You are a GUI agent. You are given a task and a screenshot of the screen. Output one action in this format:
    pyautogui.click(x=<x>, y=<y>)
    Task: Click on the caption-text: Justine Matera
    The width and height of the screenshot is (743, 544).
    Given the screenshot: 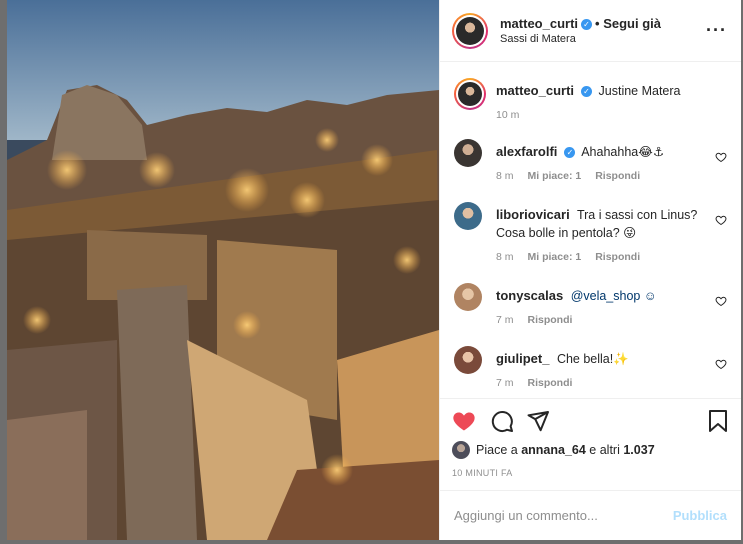 What is the action you would take?
    pyautogui.click(x=639, y=91)
    